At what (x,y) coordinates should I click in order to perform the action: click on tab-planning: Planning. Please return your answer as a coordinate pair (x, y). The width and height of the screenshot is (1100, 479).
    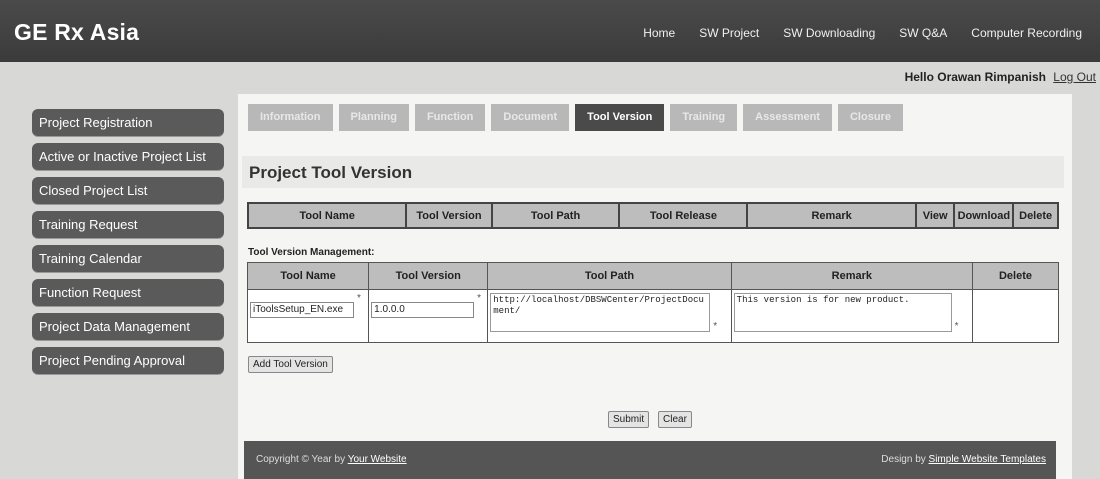
    Looking at the image, I should click on (373, 117).